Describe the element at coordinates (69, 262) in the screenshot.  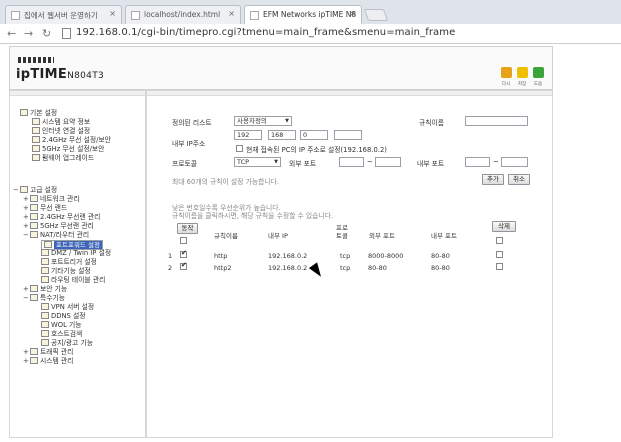
I see `sidebar-item-port-trigger: 포트트리거 설정` at that location.